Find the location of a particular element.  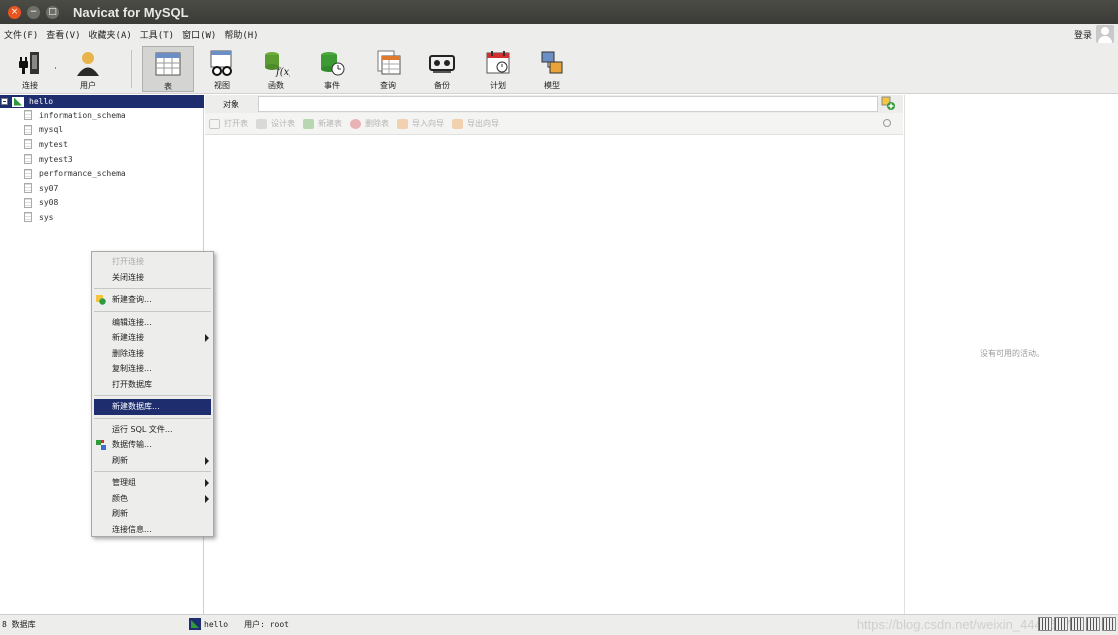

collapse-icon is located at coordinates (4, 101).